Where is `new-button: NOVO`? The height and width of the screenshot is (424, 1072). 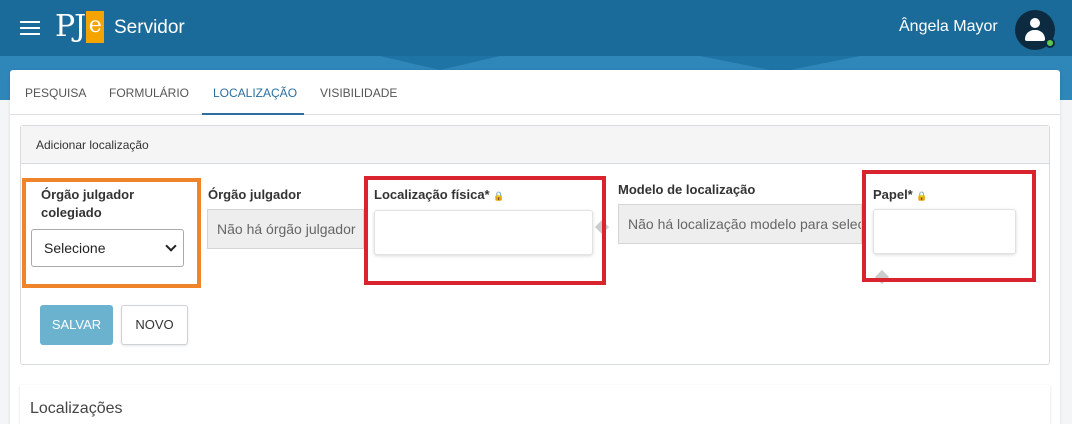 new-button: NOVO is located at coordinates (154, 325).